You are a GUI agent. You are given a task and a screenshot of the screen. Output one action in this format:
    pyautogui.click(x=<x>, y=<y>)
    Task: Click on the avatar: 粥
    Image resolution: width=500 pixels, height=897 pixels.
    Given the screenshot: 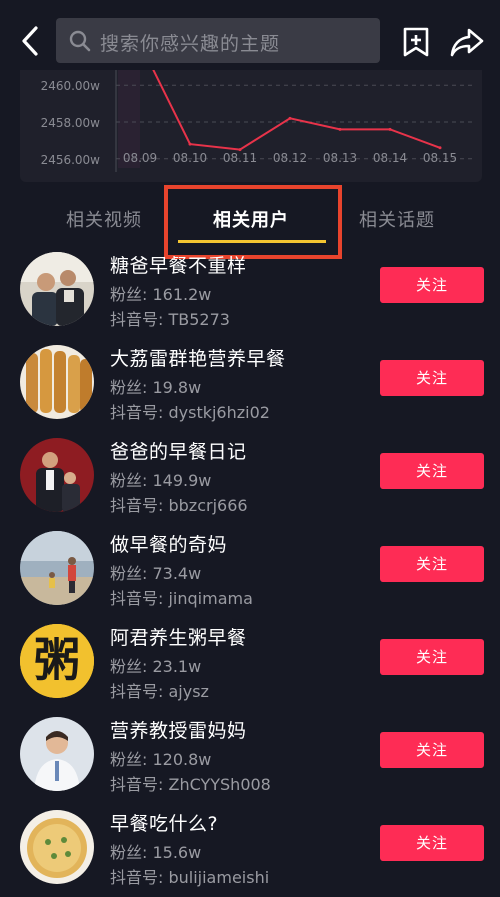 What is the action you would take?
    pyautogui.click(x=57, y=661)
    